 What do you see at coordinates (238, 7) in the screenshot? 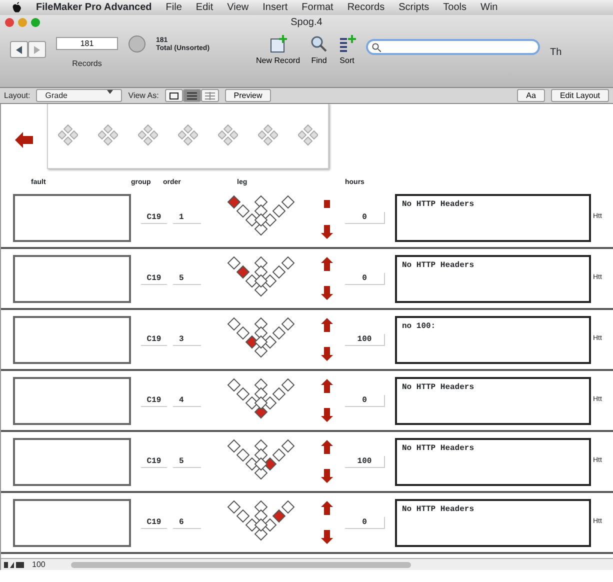
I see `menu-item: View` at bounding box center [238, 7].